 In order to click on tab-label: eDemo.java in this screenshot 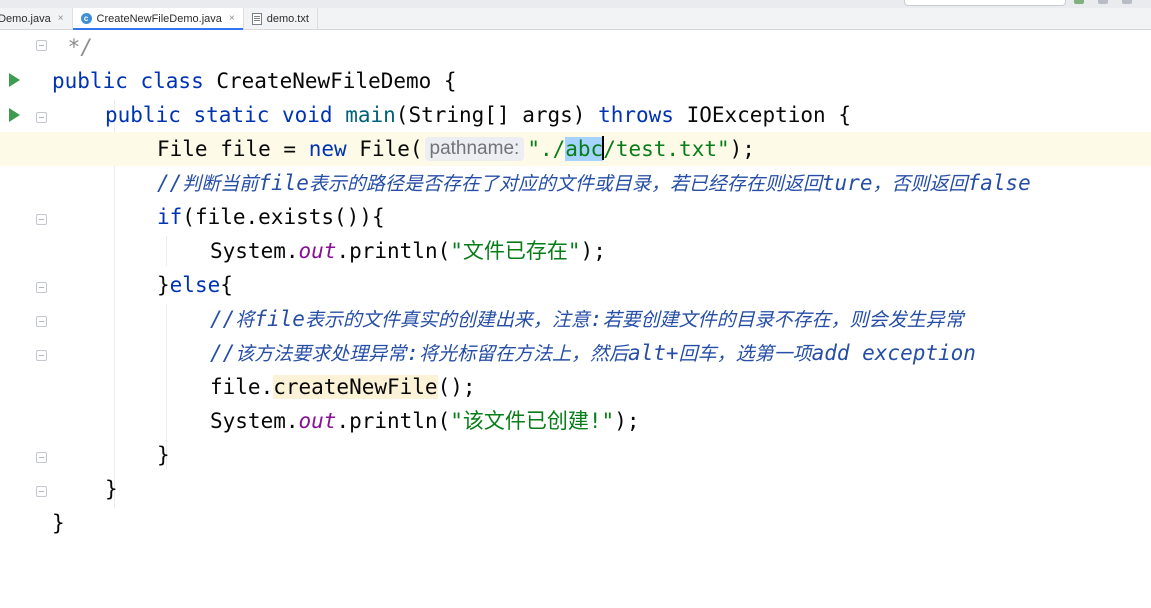, I will do `click(25, 18)`.